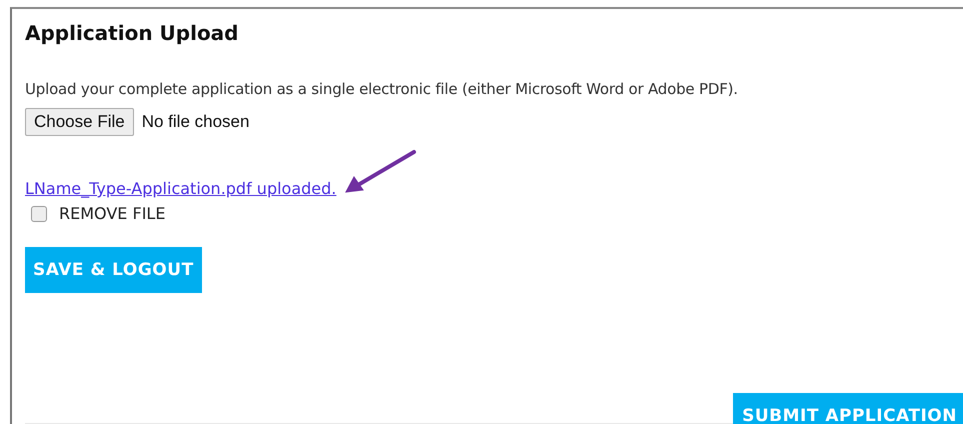  I want to click on choose-file-button: Choose File, so click(79, 122).